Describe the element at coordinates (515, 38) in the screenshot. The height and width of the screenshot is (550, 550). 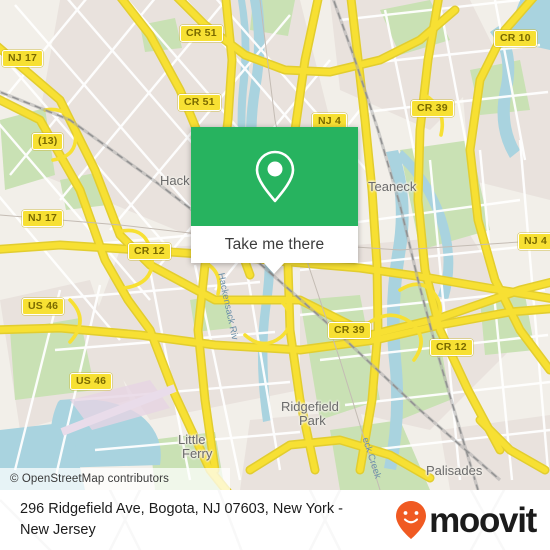
I see `road-shield: CR 10` at that location.